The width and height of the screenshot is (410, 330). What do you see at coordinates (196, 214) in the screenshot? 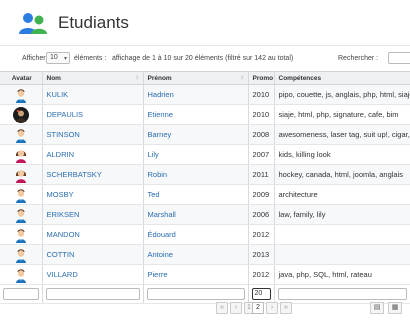
I see `cell-prenom: Marshall` at bounding box center [196, 214].